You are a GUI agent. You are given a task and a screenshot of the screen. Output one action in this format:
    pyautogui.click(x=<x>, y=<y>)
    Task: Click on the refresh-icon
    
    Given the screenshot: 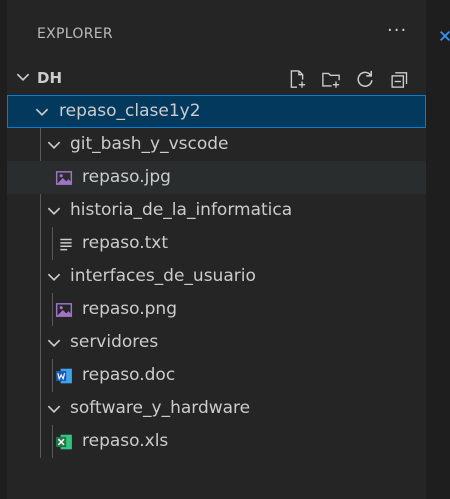 What is the action you would take?
    pyautogui.click(x=365, y=79)
    